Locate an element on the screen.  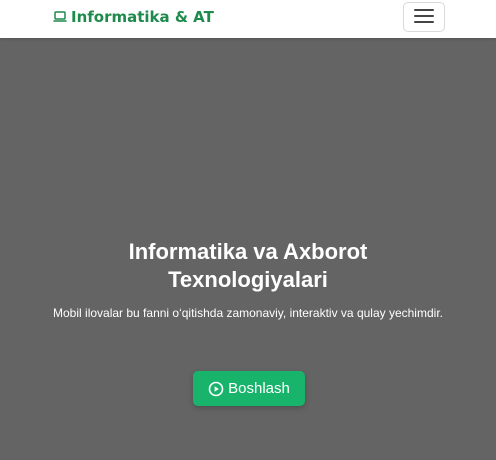
menu-toggle-button is located at coordinates (424, 17).